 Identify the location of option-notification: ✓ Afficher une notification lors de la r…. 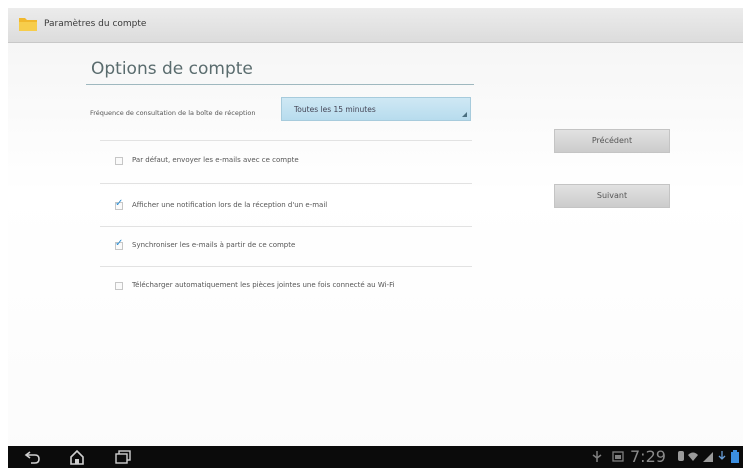
(300, 207).